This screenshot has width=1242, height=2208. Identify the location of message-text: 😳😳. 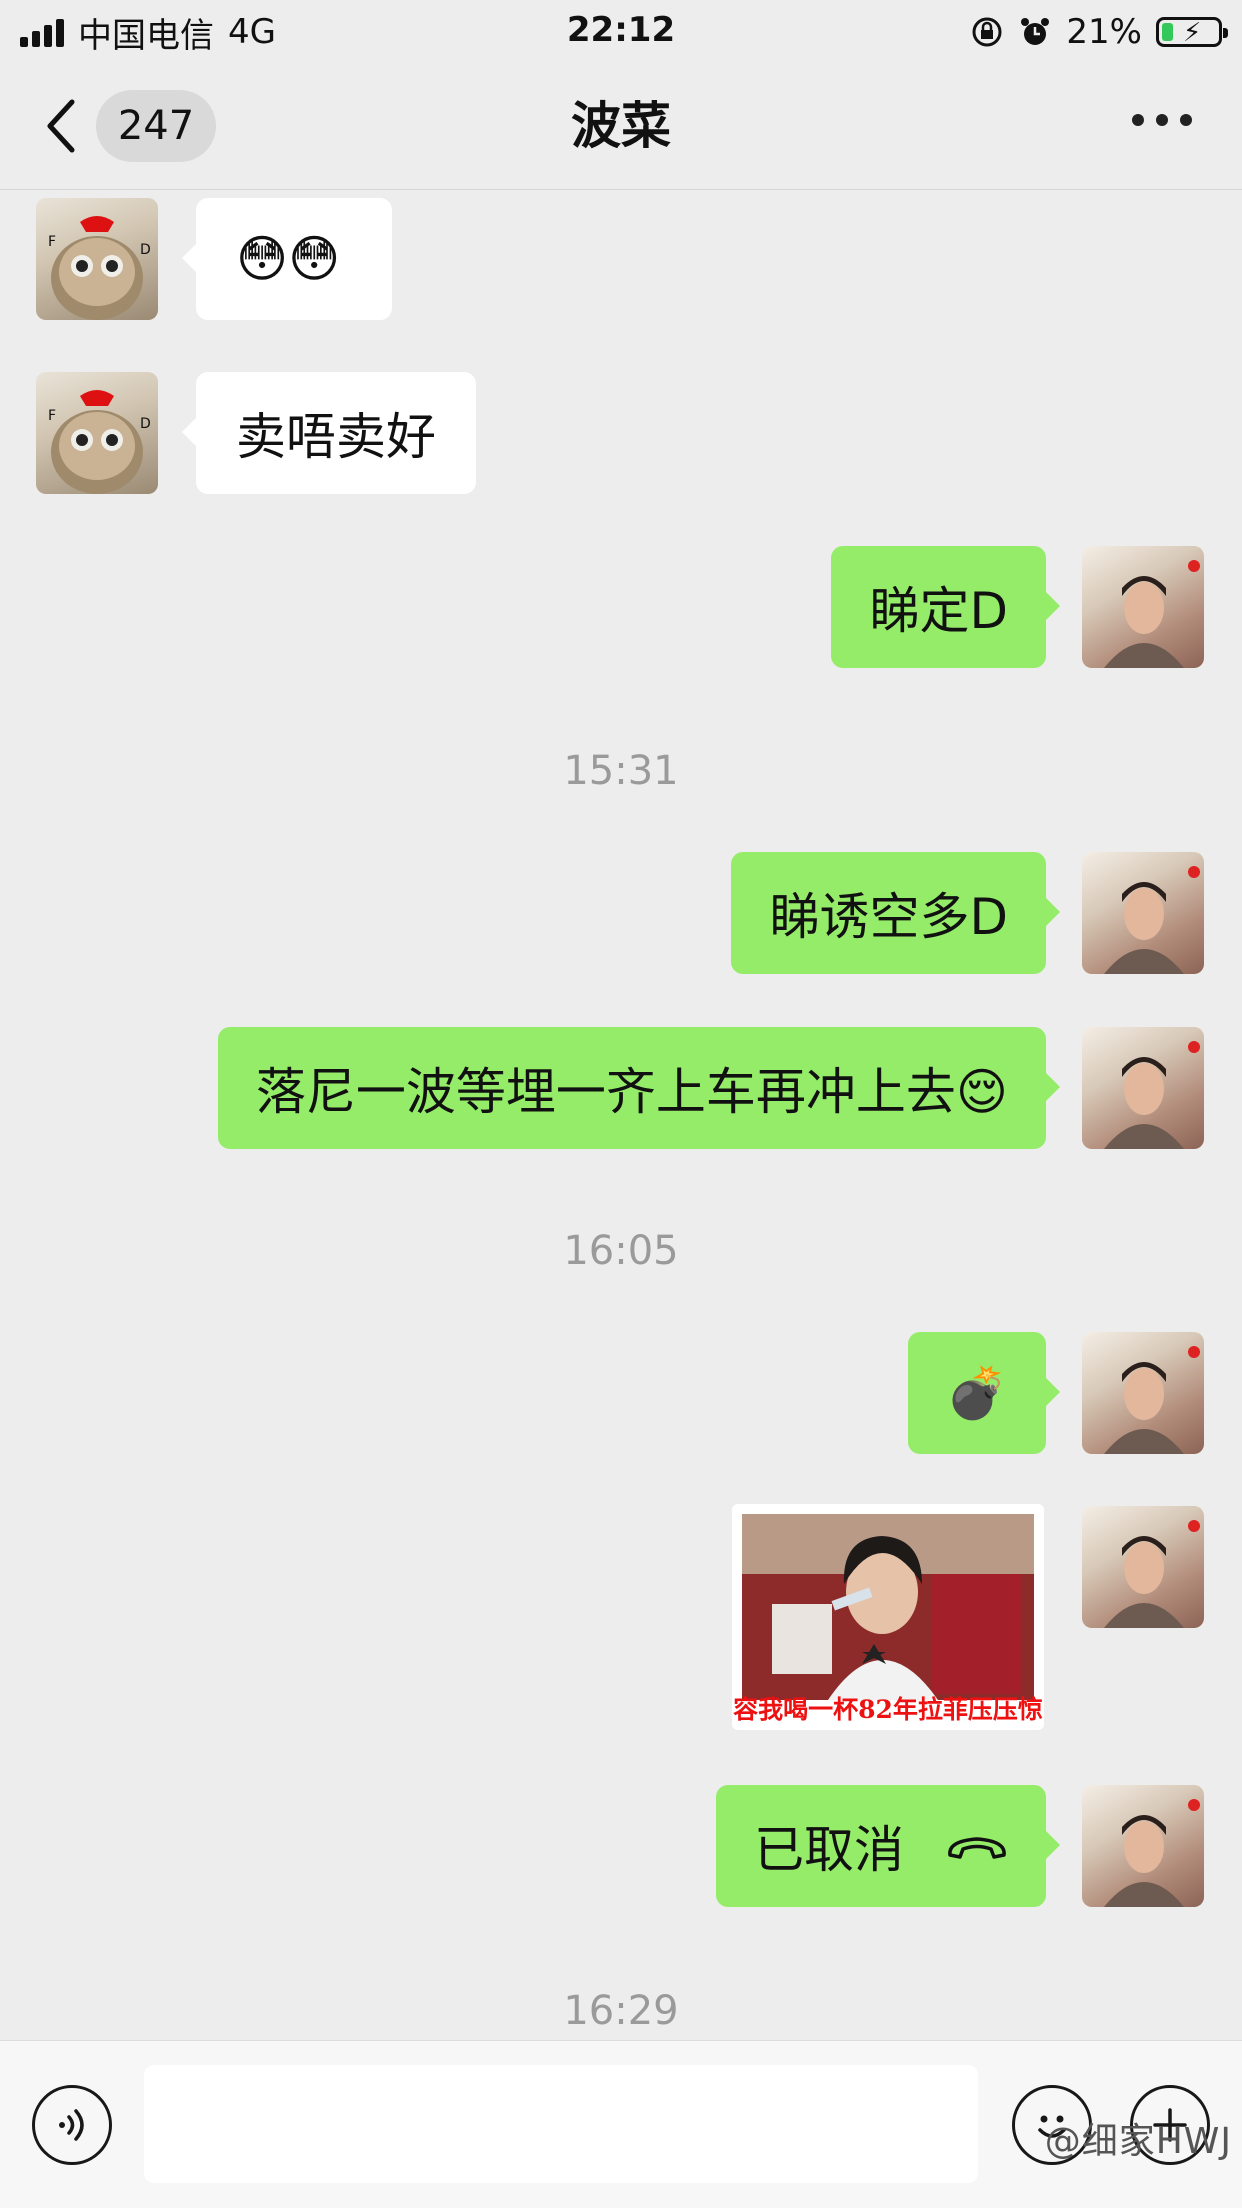
(288, 259).